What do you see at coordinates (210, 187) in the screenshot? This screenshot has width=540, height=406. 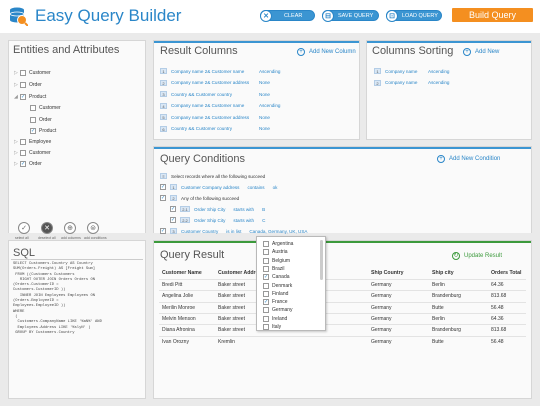 I see `condition-field: Customer Company address` at bounding box center [210, 187].